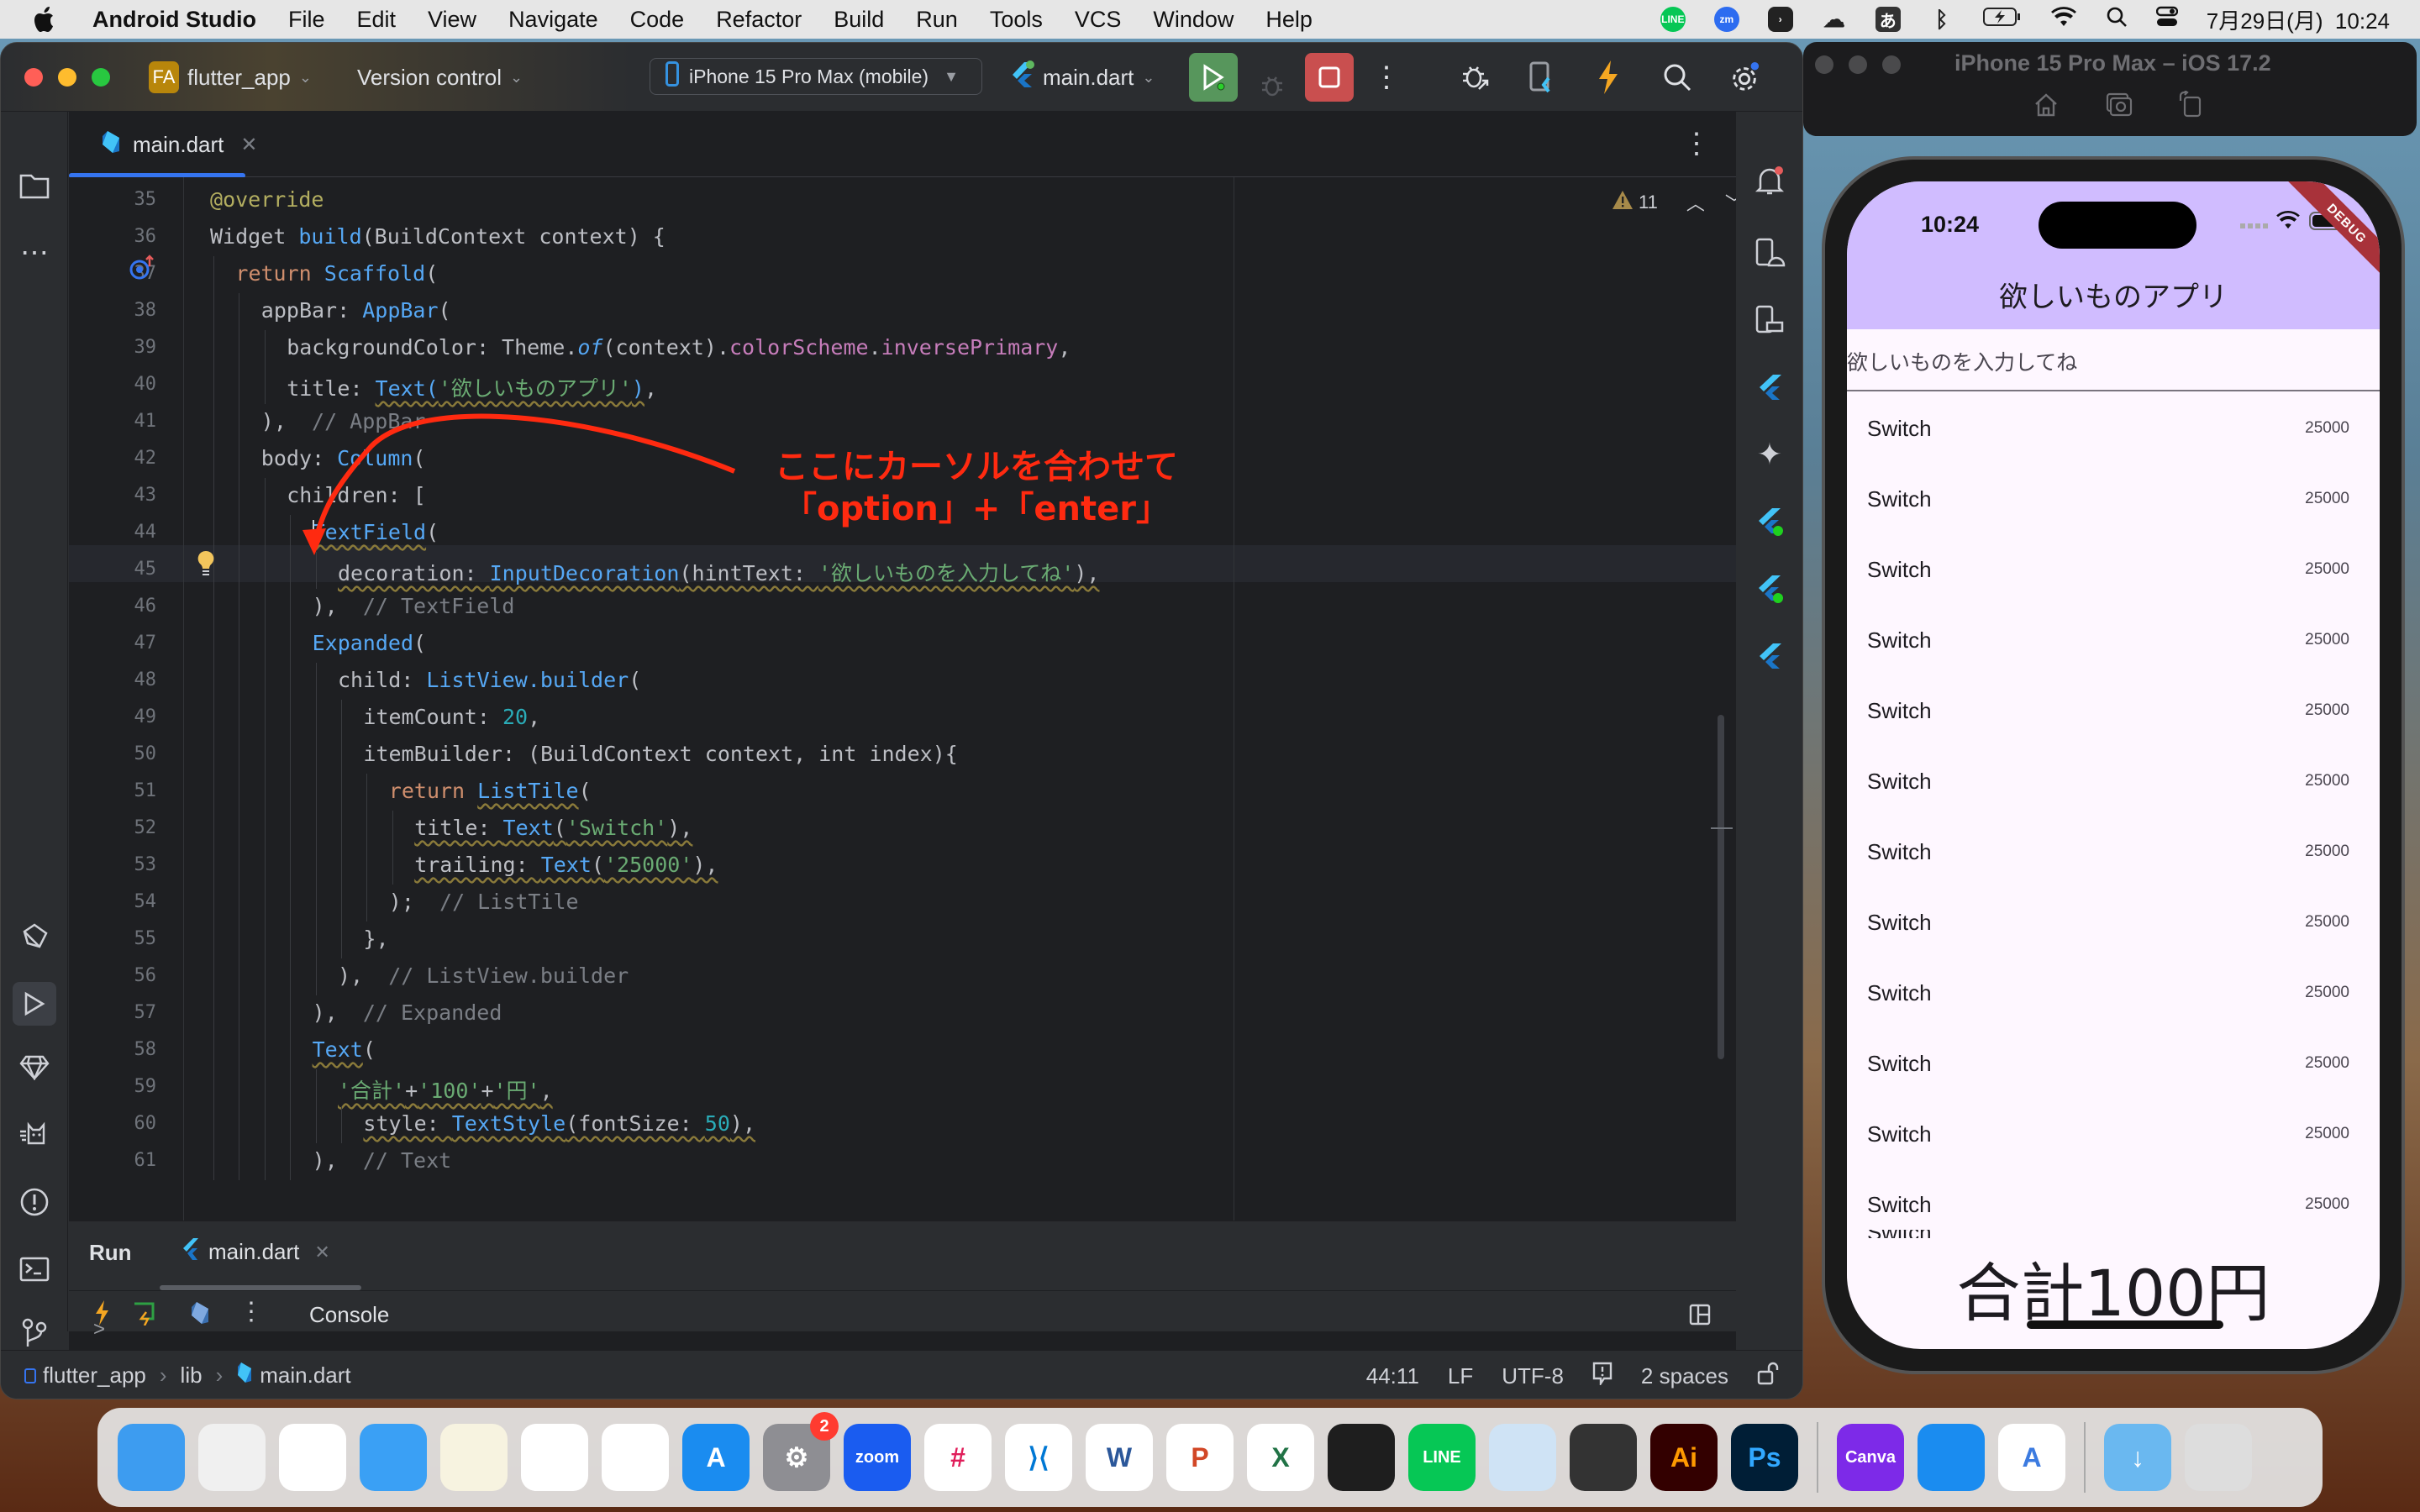  Describe the element at coordinates (1386, 77) in the screenshot. I see `more-actions-icon: ⋮` at that location.